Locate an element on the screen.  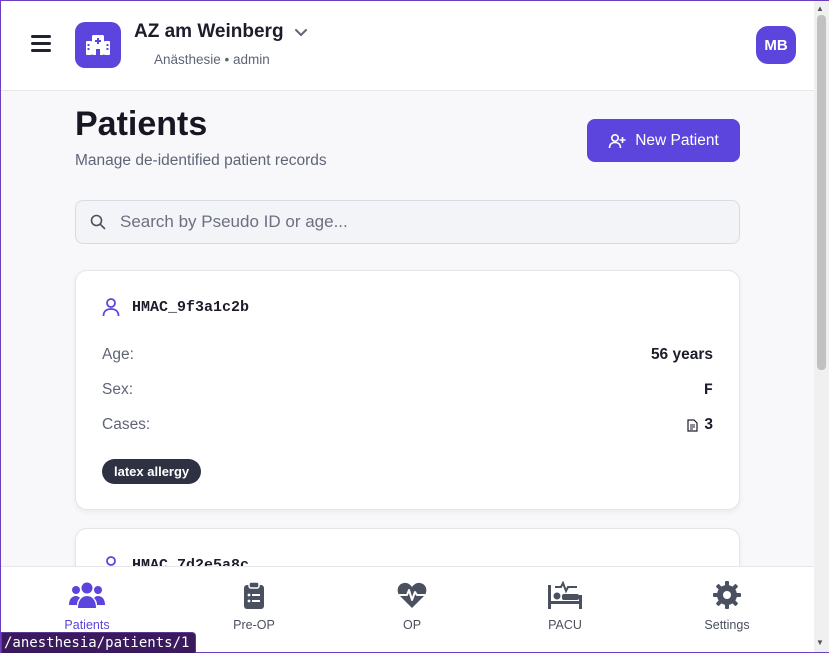
nav-item-pre-op: Pre-OP is located at coordinates (254, 610).